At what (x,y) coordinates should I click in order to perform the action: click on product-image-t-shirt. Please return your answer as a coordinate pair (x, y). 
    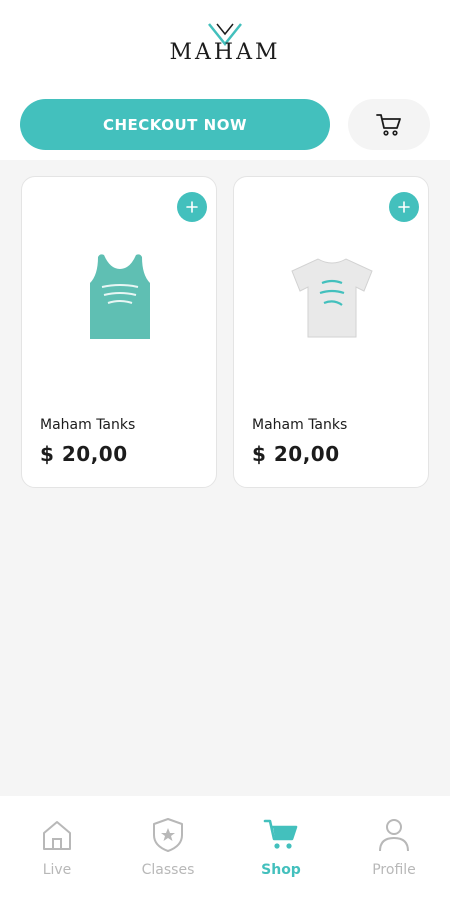
    Looking at the image, I should click on (332, 298).